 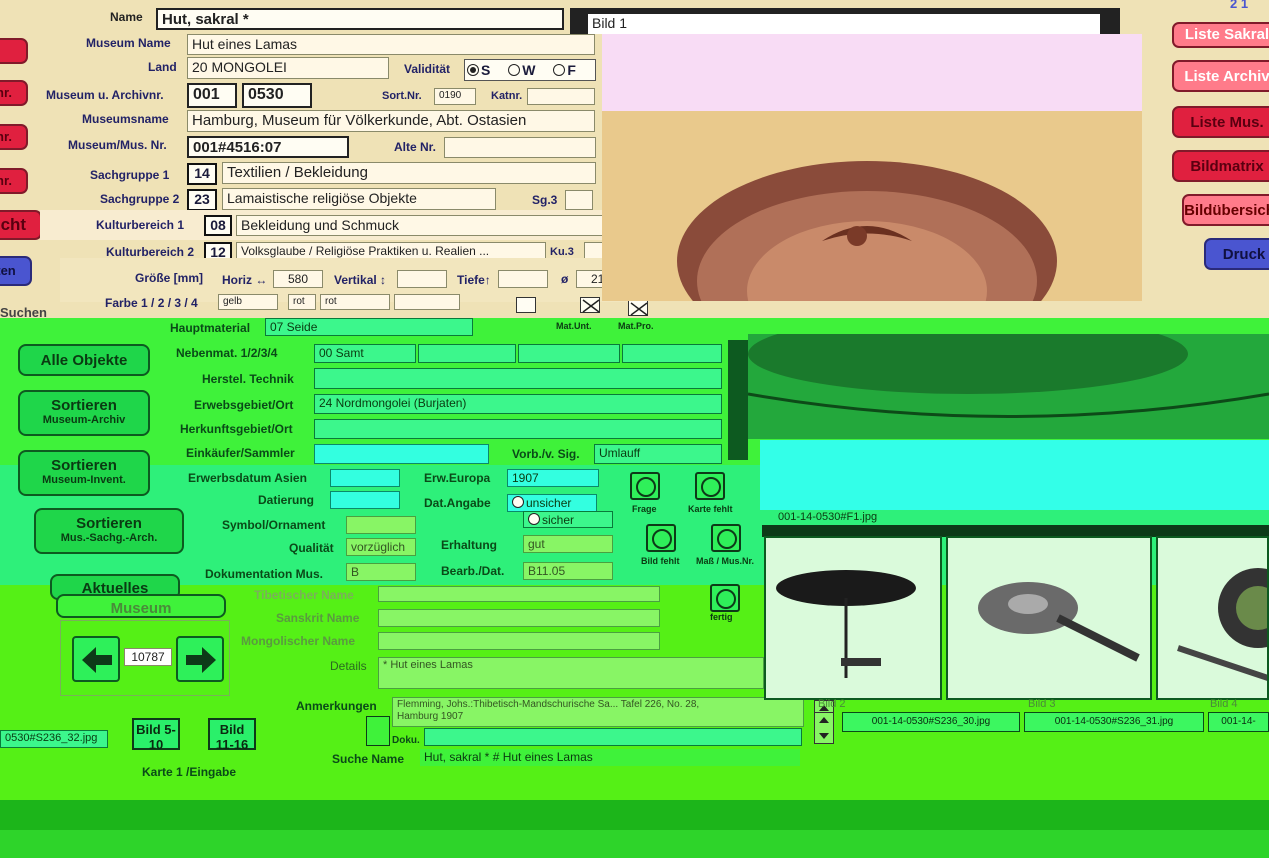 What do you see at coordinates (467, 353) in the screenshot?
I see `nebenmat-2-field` at bounding box center [467, 353].